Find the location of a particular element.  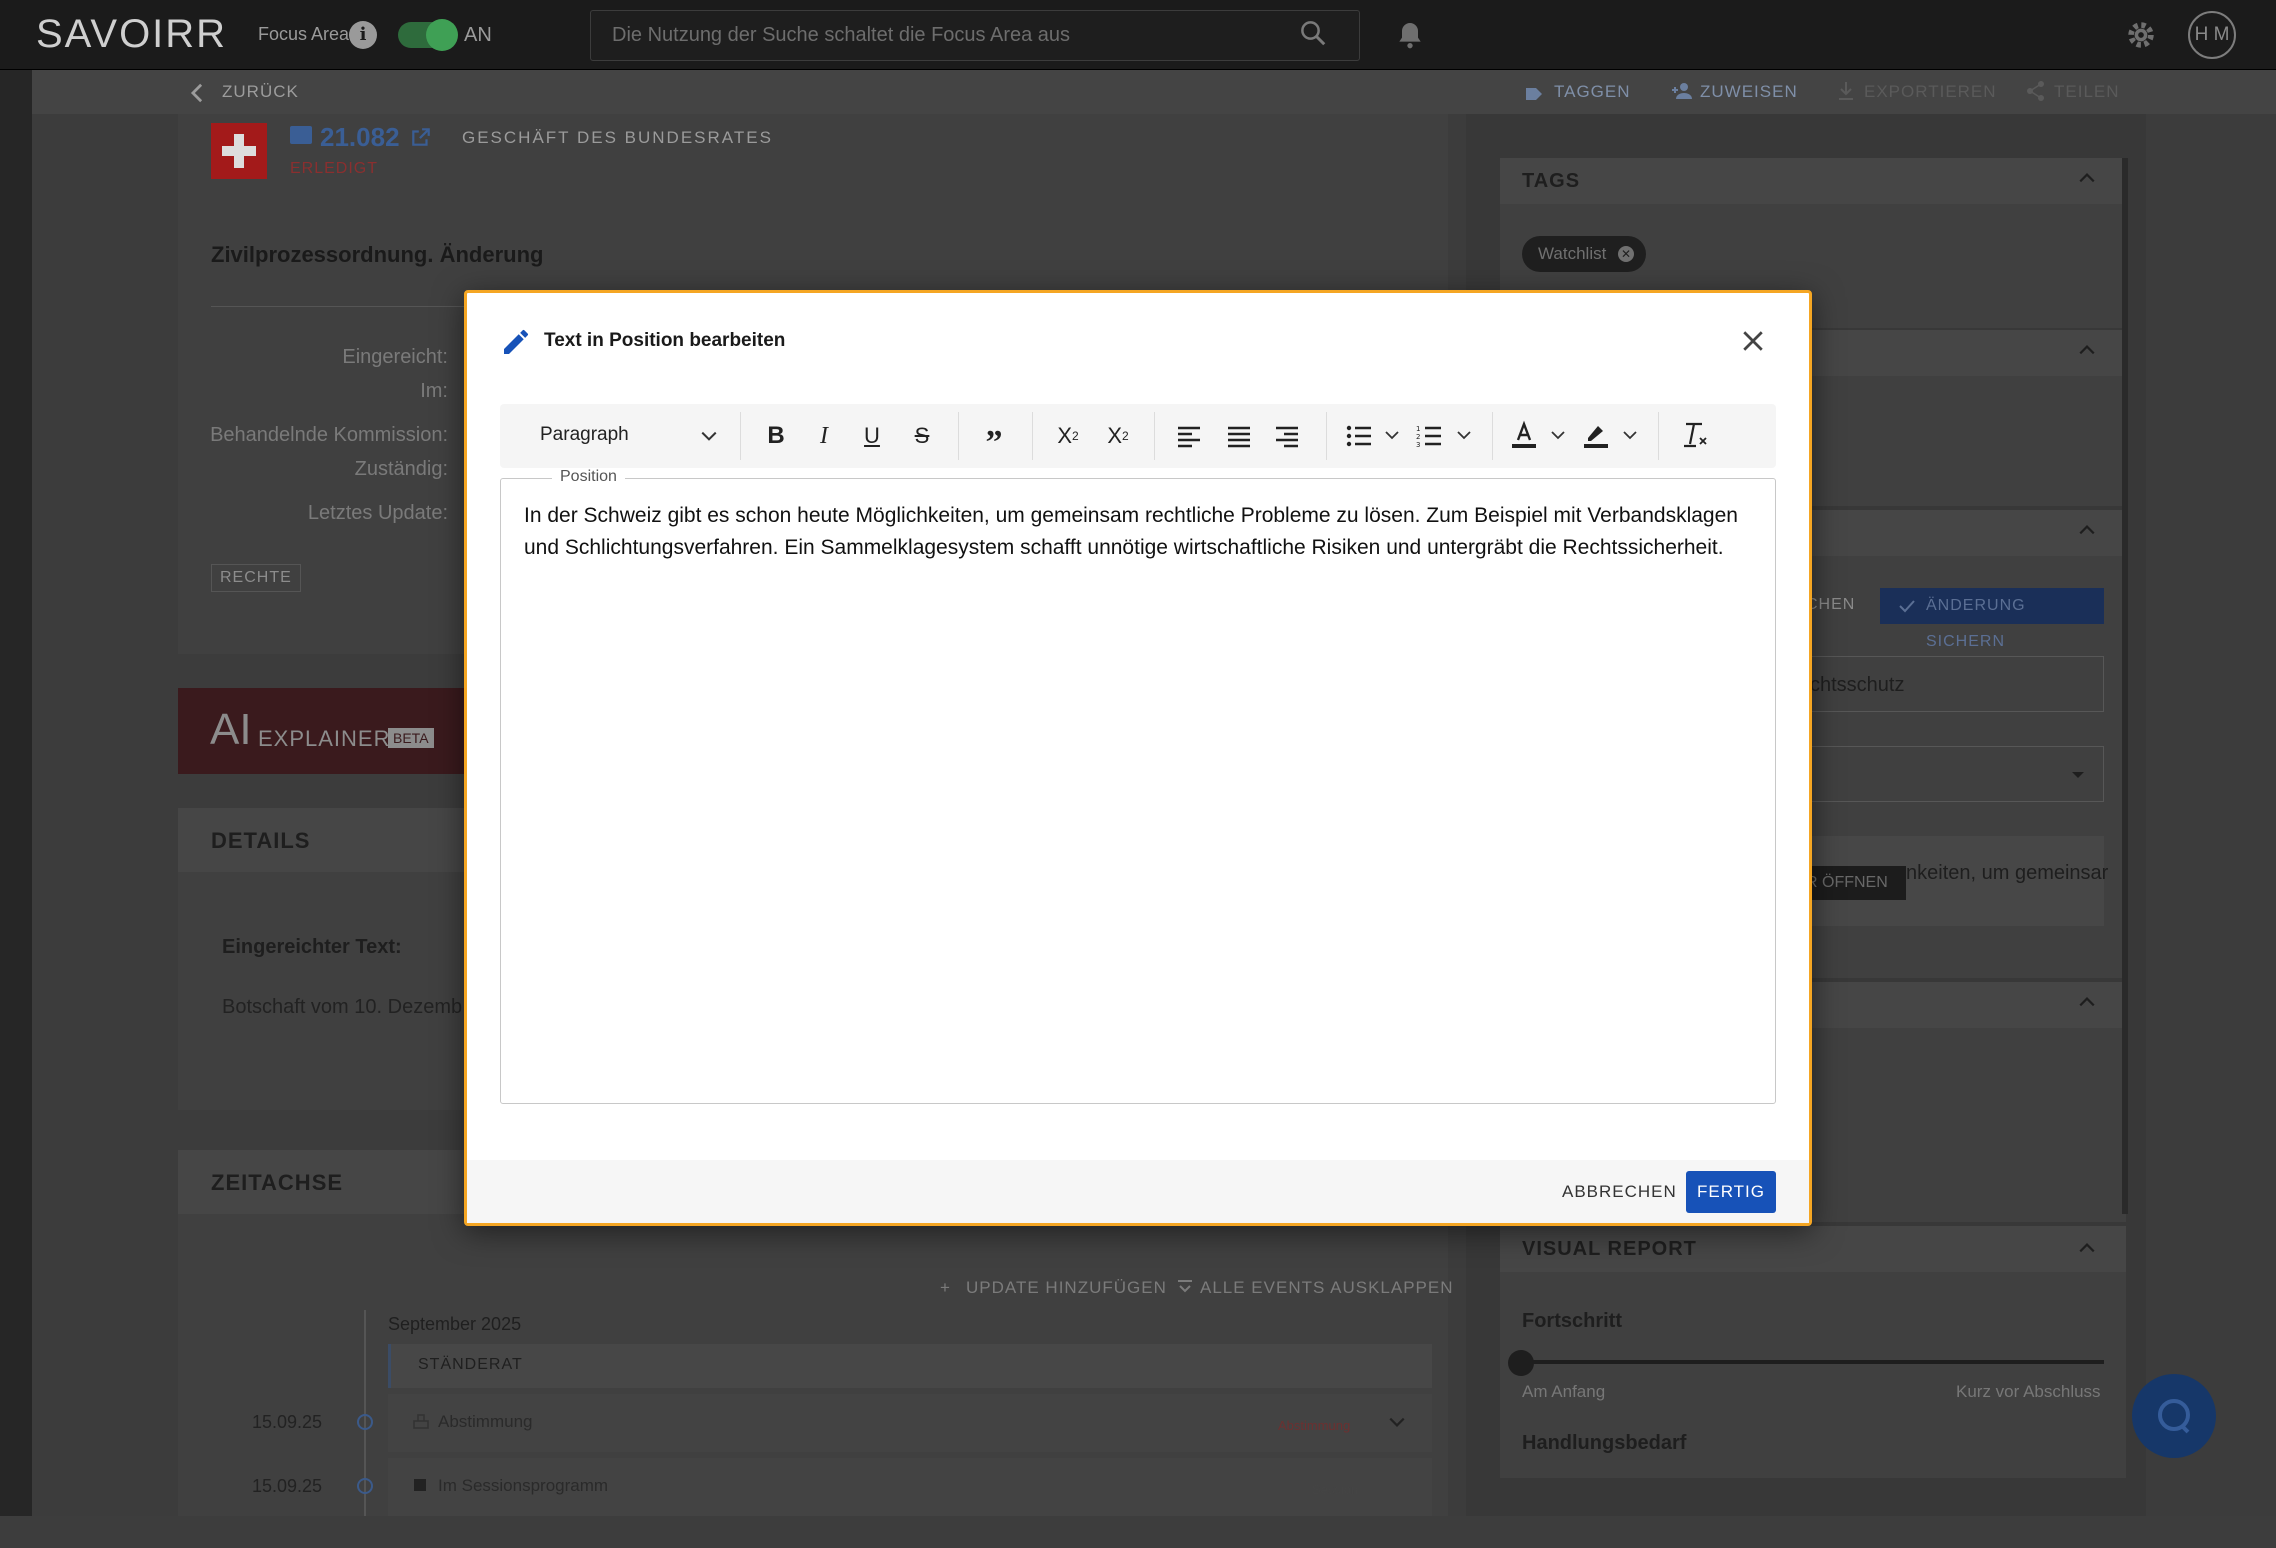

external-link-icon is located at coordinates (421, 137).